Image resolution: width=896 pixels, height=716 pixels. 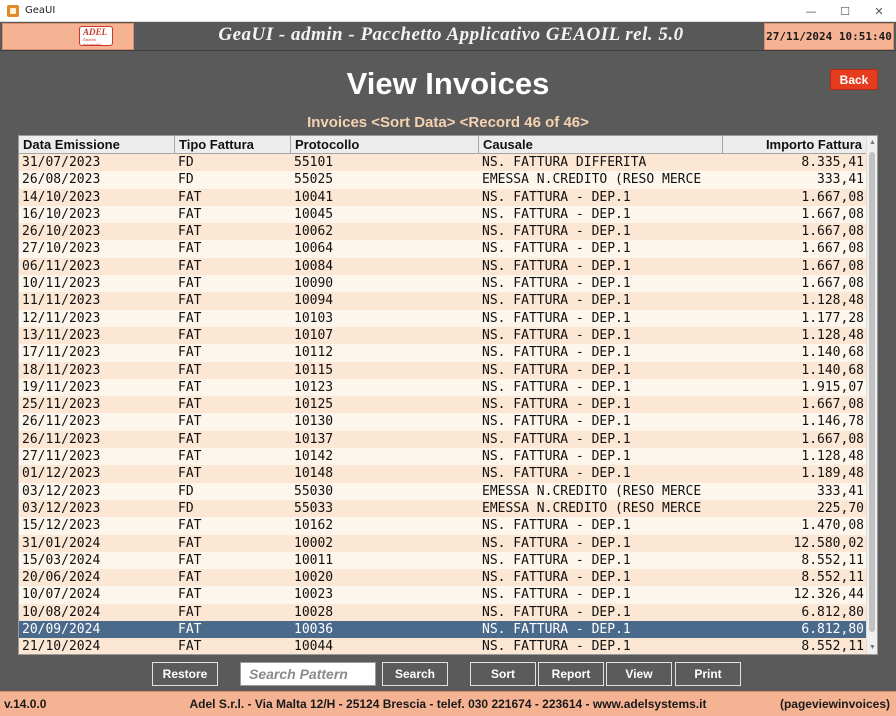 I want to click on print-button: Print, so click(x=708, y=674).